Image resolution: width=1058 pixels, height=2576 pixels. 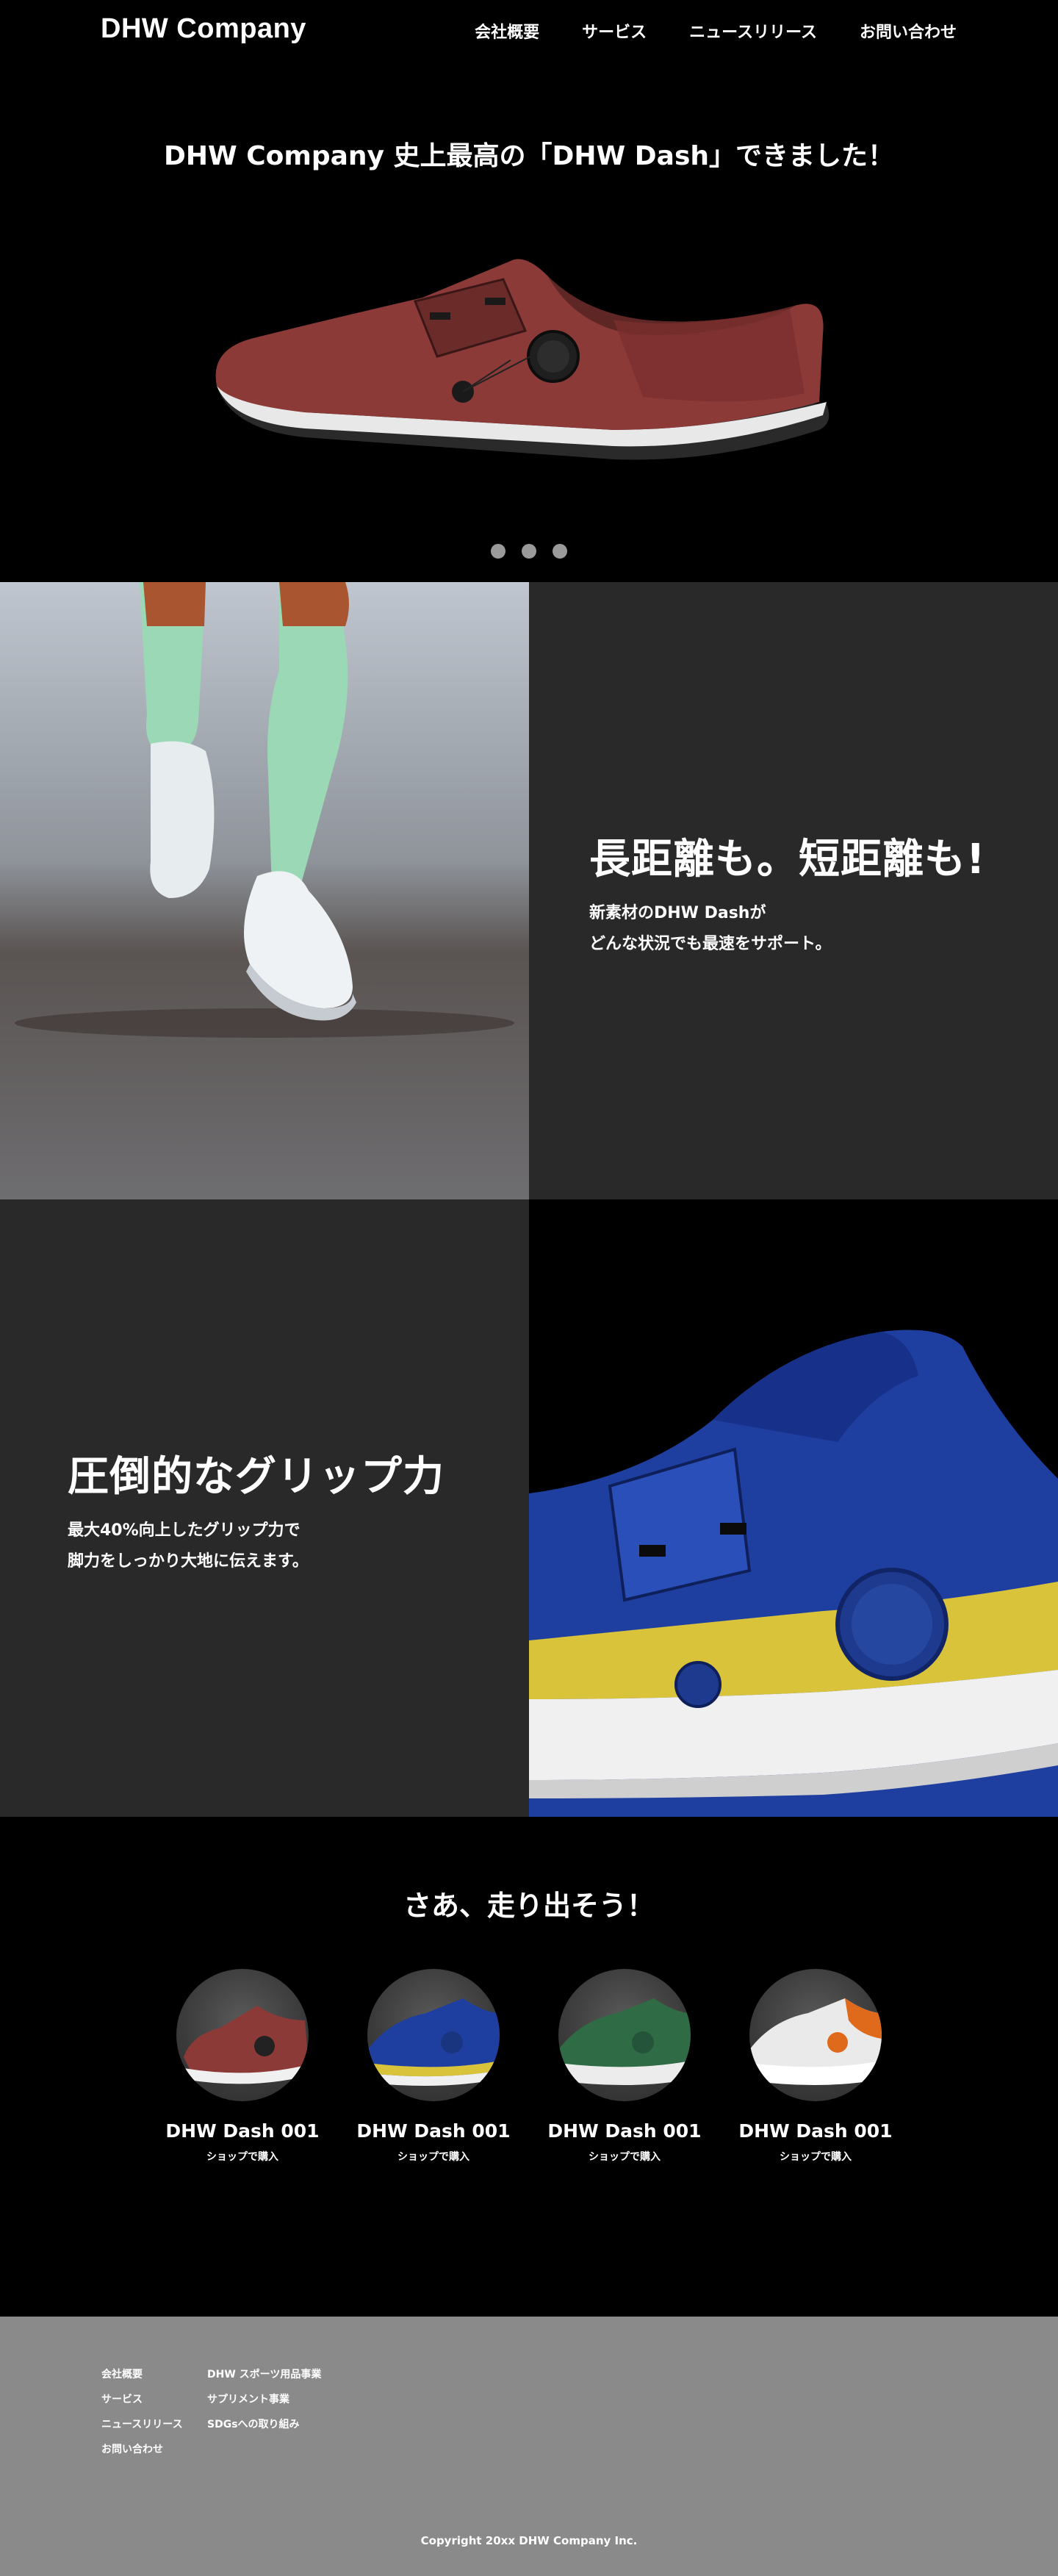 I want to click on feature-distance-text-line: どんな状況でも最速をサポート。, so click(x=710, y=943).